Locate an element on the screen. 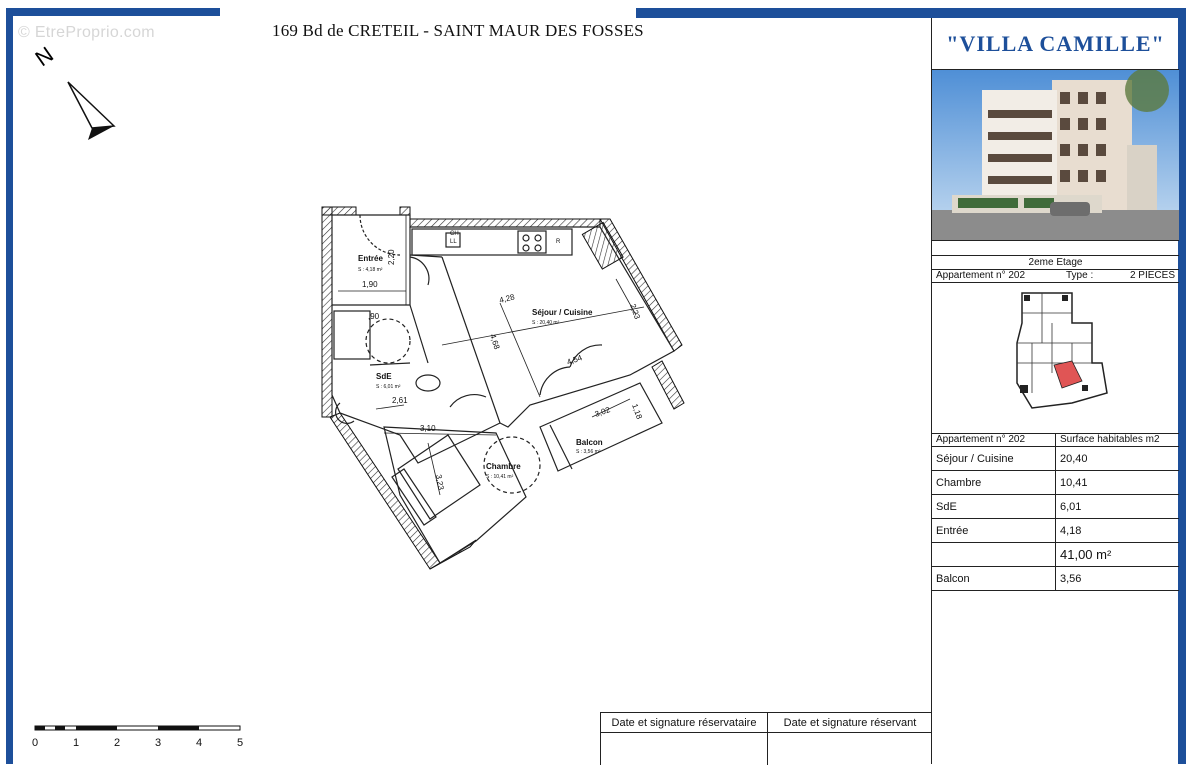 This screenshot has height=765, width=1200. room-sejour-name: Séjour / Cuisine is located at coordinates (562, 312).